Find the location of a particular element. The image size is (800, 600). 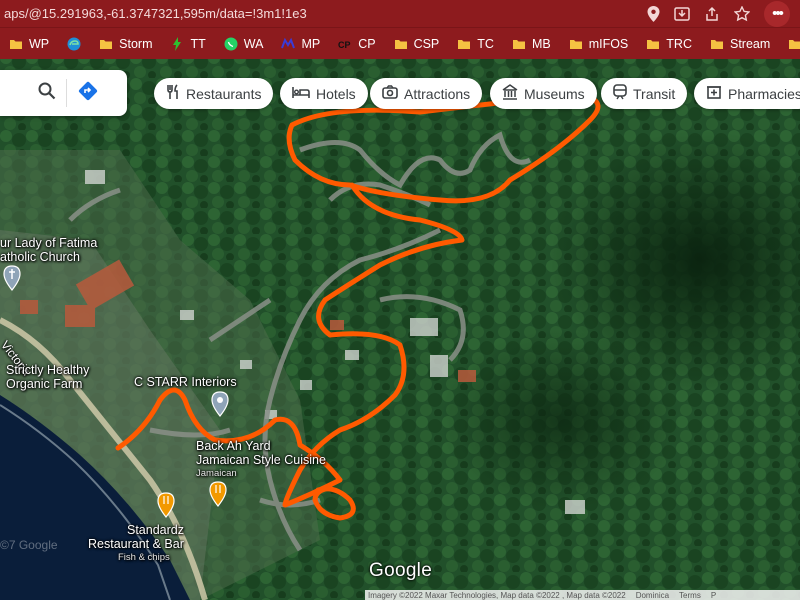

bookmark-stream: Stream is located at coordinates (740, 44).